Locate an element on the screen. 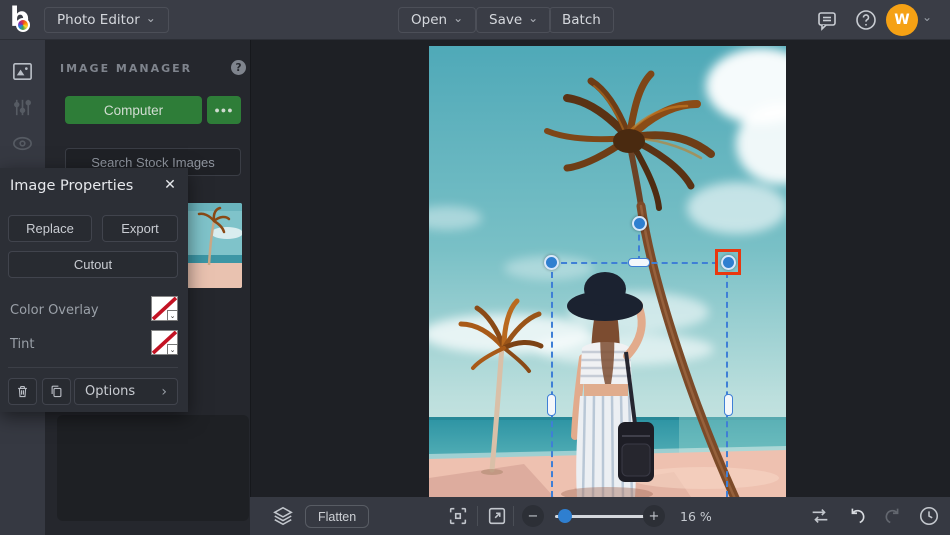 Image resolution: width=950 pixels, height=535 pixels. layers-icon is located at coordinates (283, 516).